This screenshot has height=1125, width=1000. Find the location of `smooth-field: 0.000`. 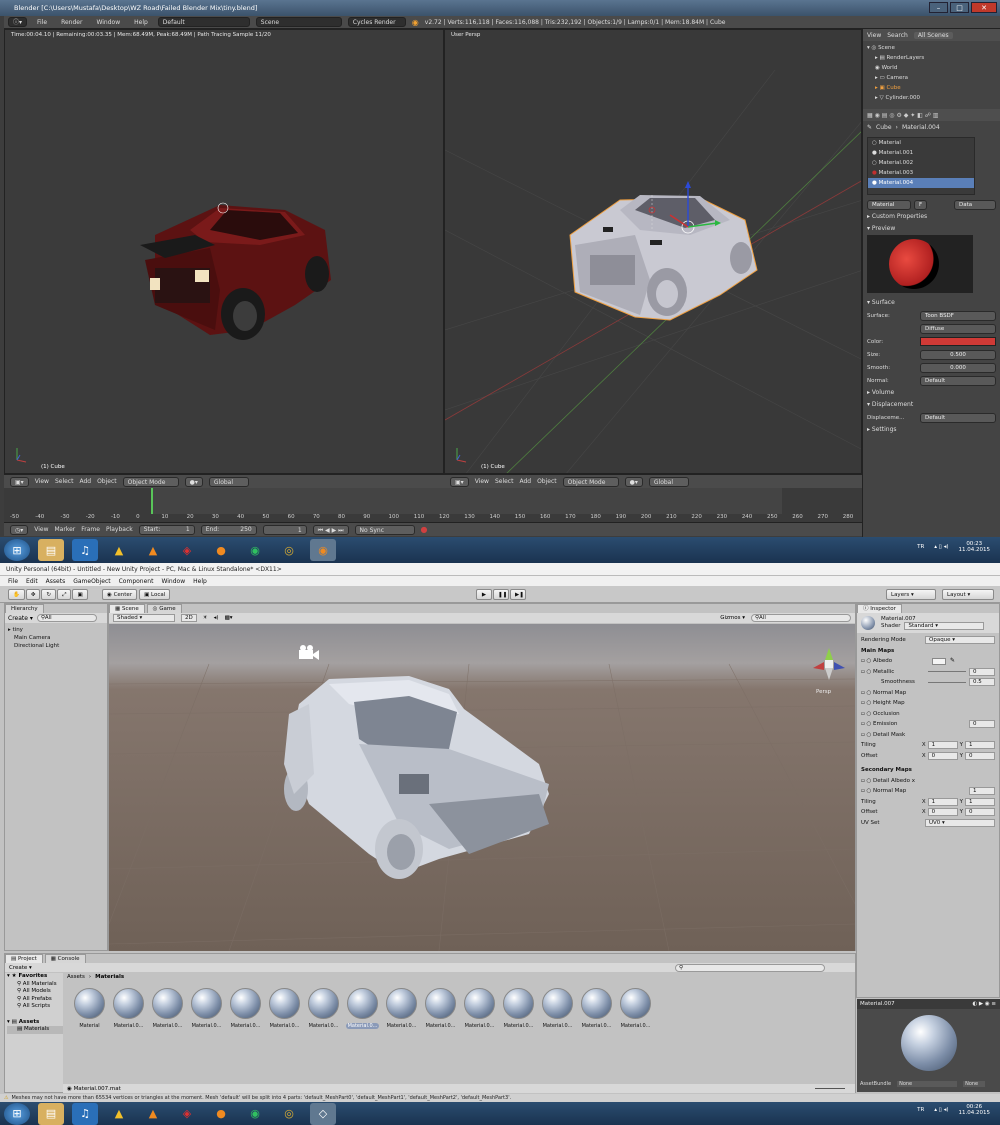

smooth-field: 0.000 is located at coordinates (958, 367).